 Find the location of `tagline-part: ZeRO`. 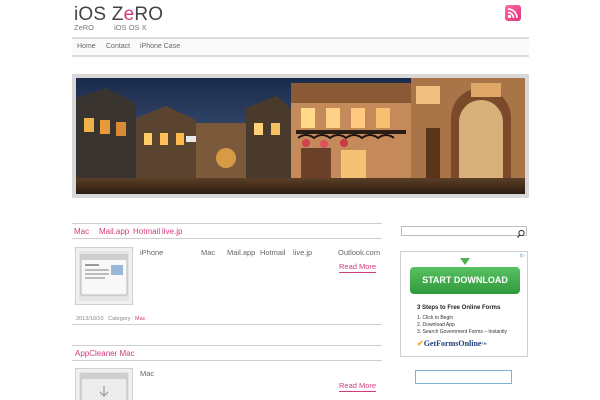

tagline-part: ZeRO is located at coordinates (84, 27).